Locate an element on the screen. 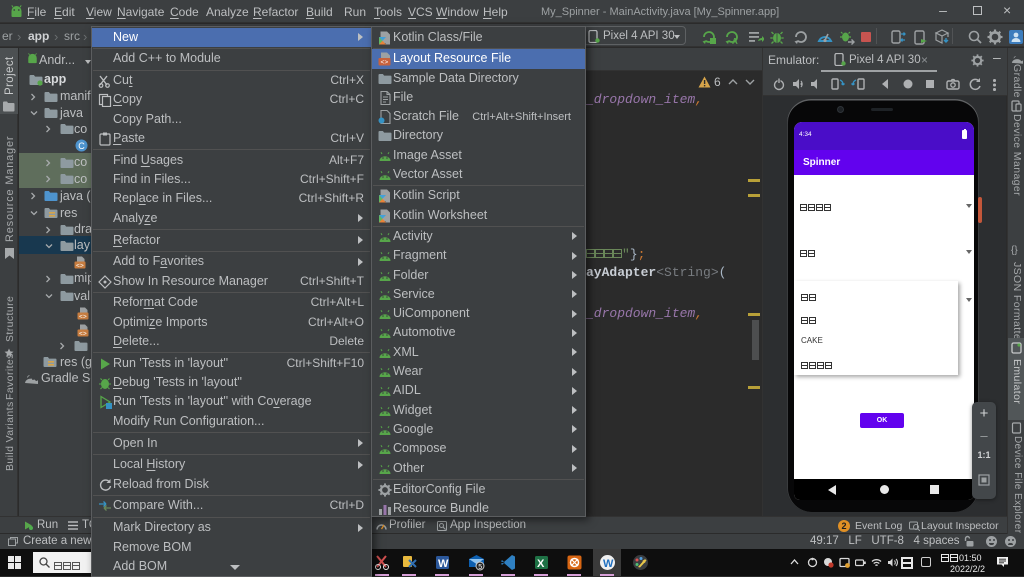 This screenshot has height=577, width=1024. svg-text: A is located at coordinates (735, 41).